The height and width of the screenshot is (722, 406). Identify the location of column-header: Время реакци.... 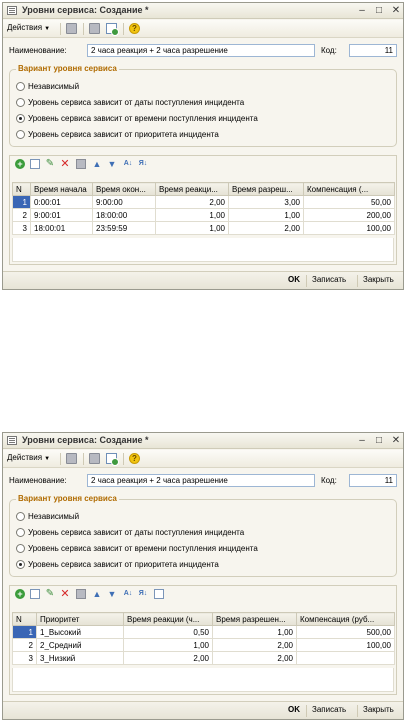
(192, 189).